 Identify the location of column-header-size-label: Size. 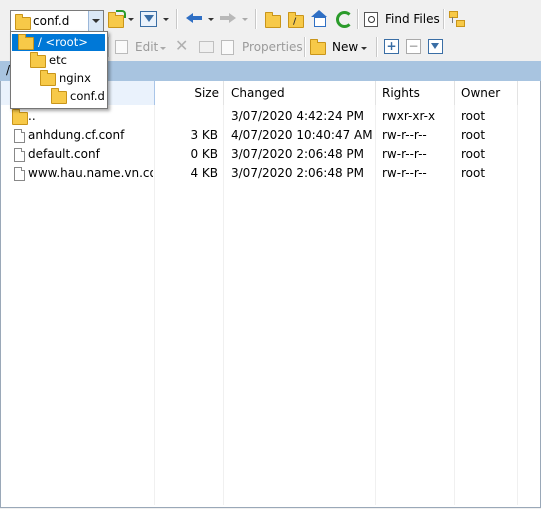
(206, 93).